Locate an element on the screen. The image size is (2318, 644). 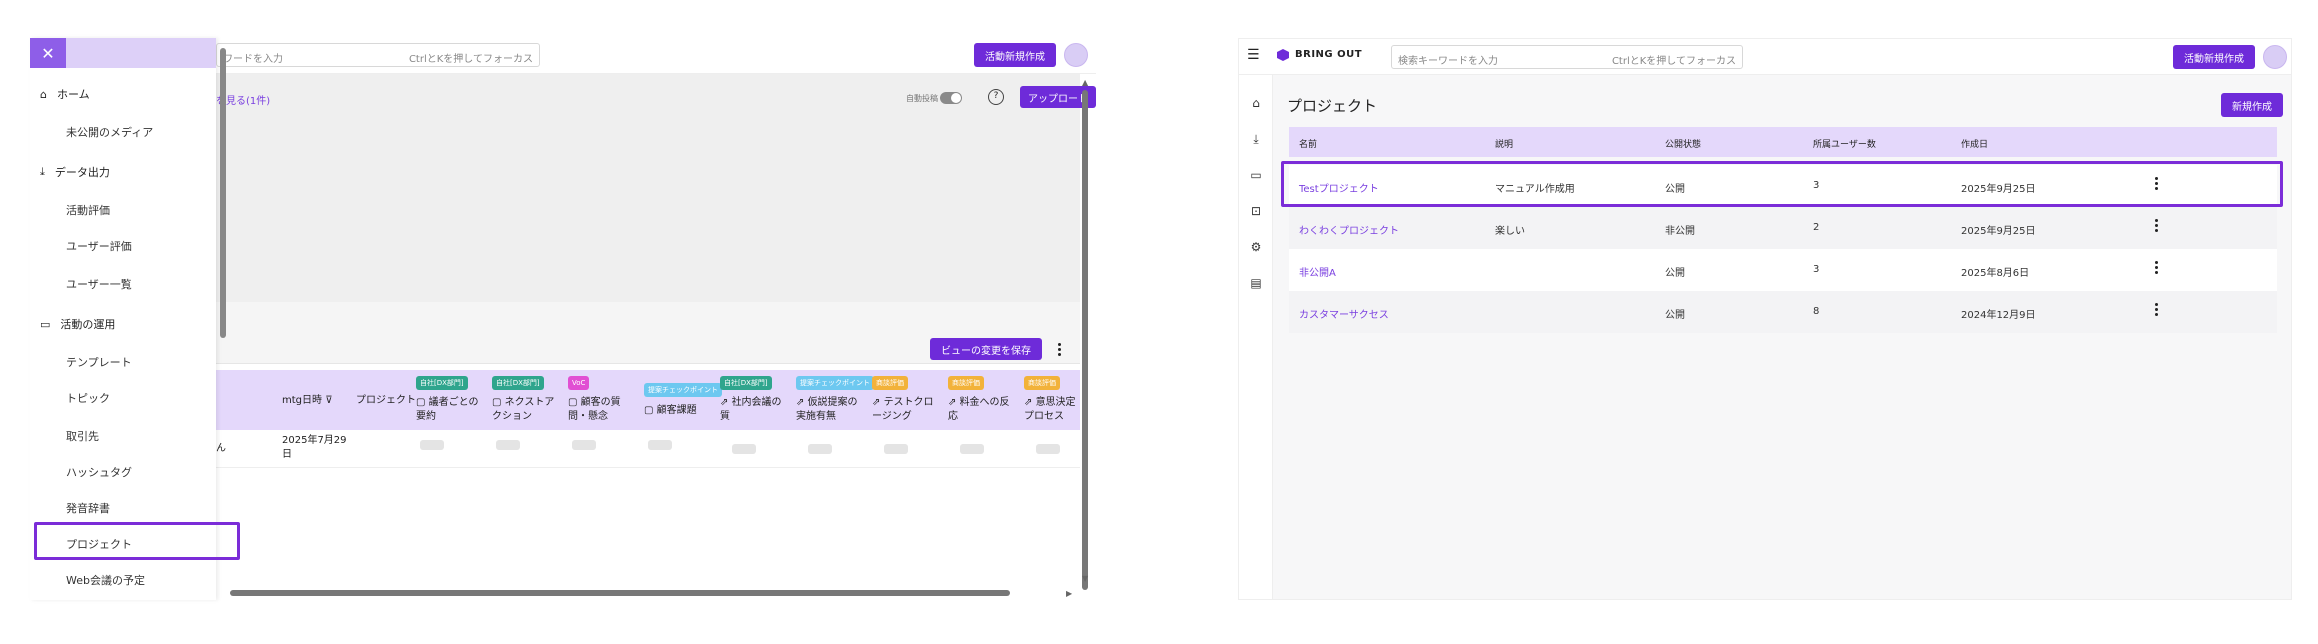
sidebar-item-web-meetings: Web会議の予定 is located at coordinates (105, 580).